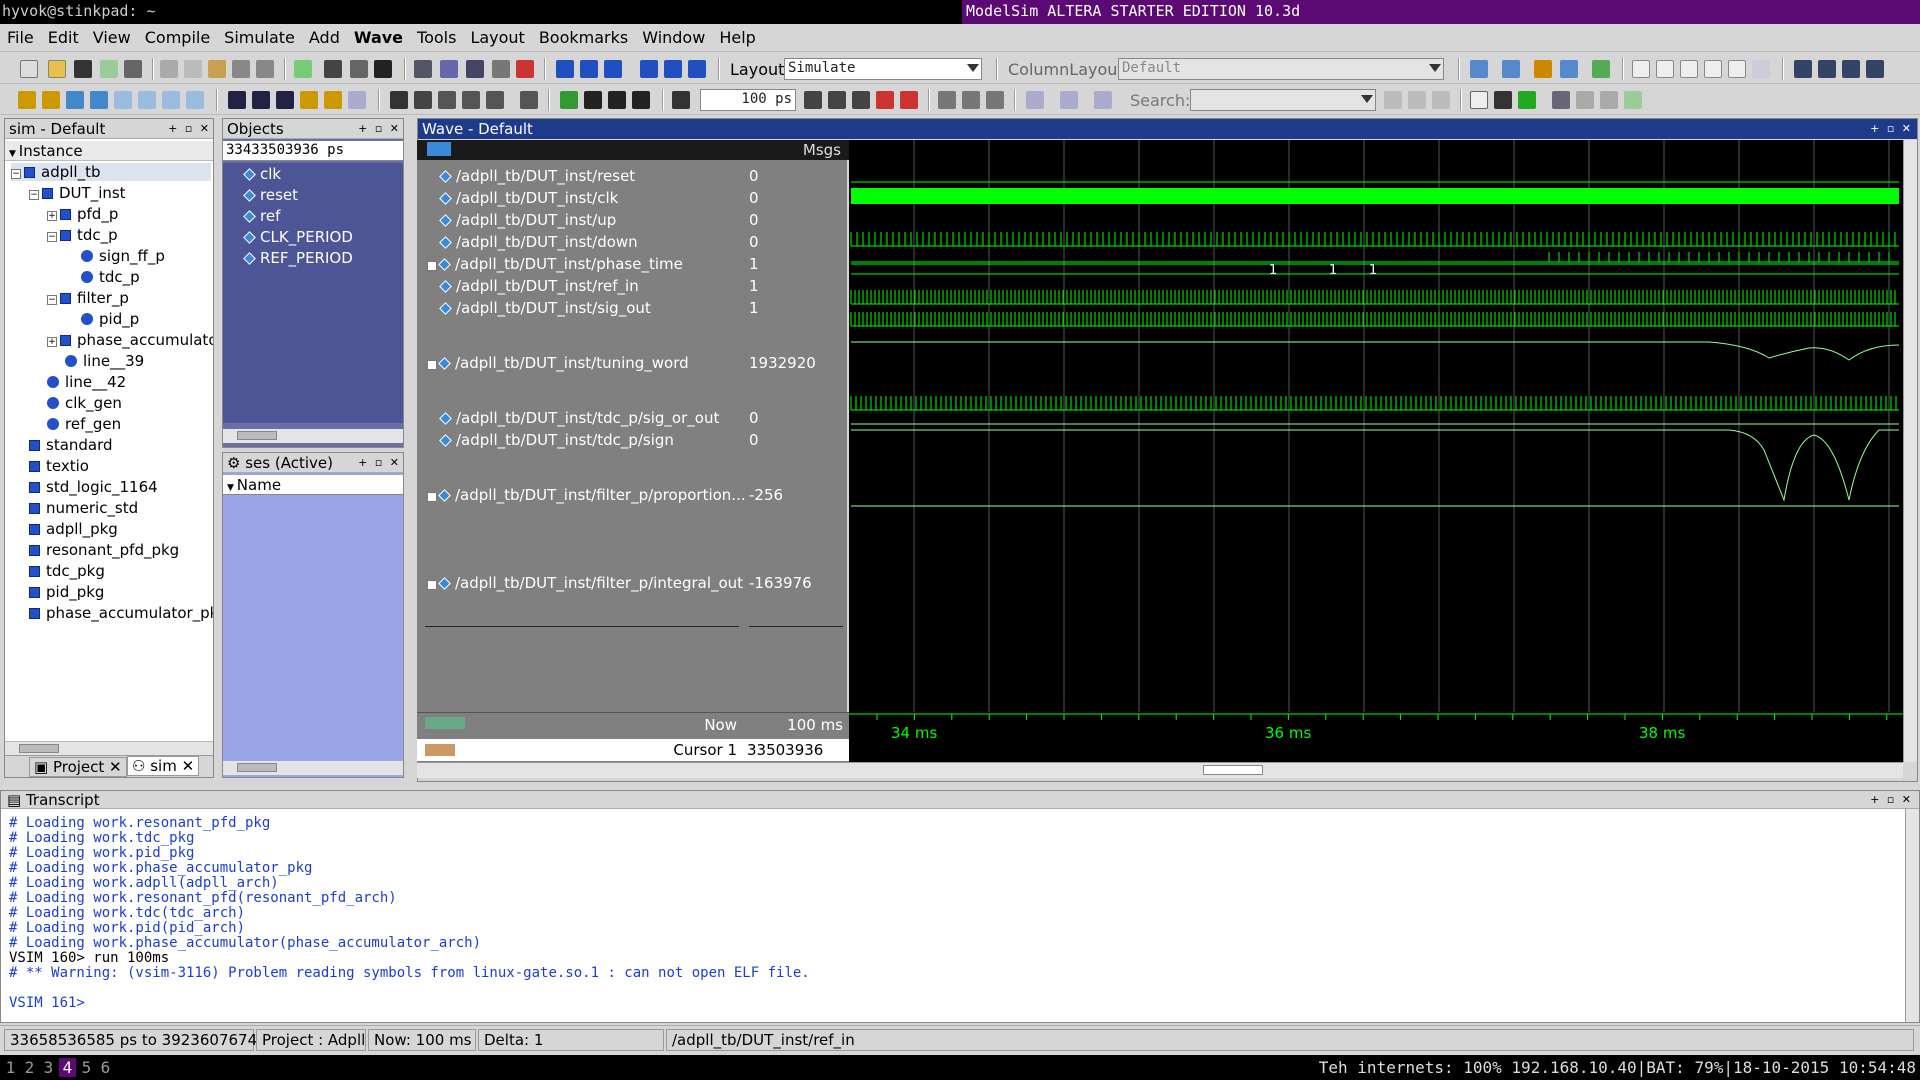 This screenshot has width=1920, height=1080. Describe the element at coordinates (471, 100) in the screenshot. I see `dataflow-icon` at that location.